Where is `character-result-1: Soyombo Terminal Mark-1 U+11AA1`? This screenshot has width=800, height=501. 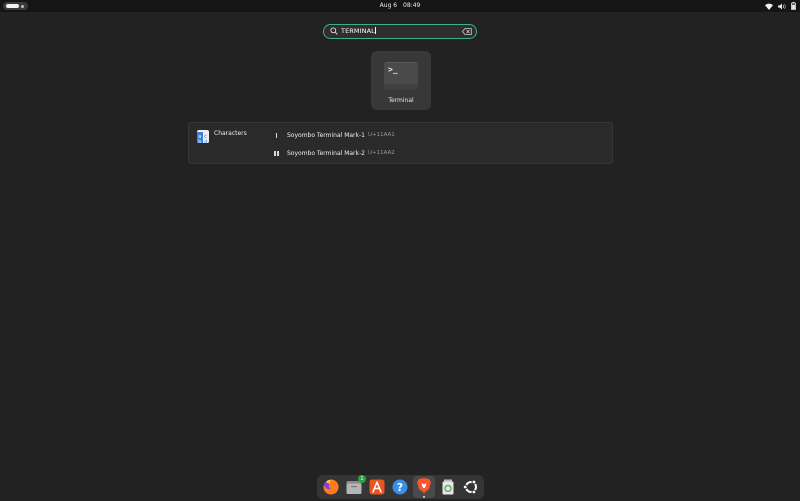 character-result-1: Soyombo Terminal Mark-1 U+11AA1 is located at coordinates (334, 135).